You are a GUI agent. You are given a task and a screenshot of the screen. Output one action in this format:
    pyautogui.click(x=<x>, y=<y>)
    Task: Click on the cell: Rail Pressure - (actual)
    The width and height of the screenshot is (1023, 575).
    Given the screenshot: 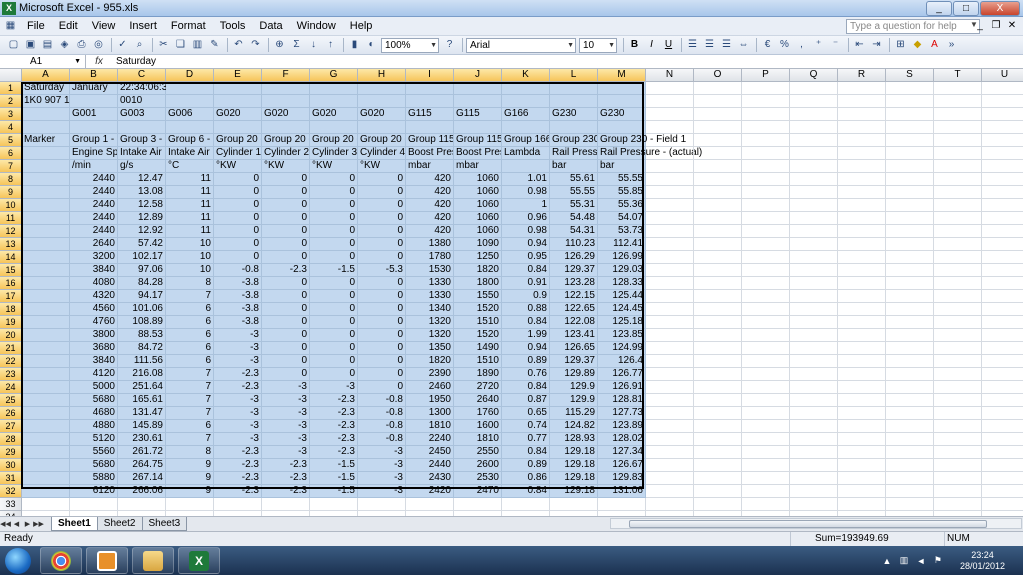 What is the action you would take?
    pyautogui.click(x=650, y=153)
    